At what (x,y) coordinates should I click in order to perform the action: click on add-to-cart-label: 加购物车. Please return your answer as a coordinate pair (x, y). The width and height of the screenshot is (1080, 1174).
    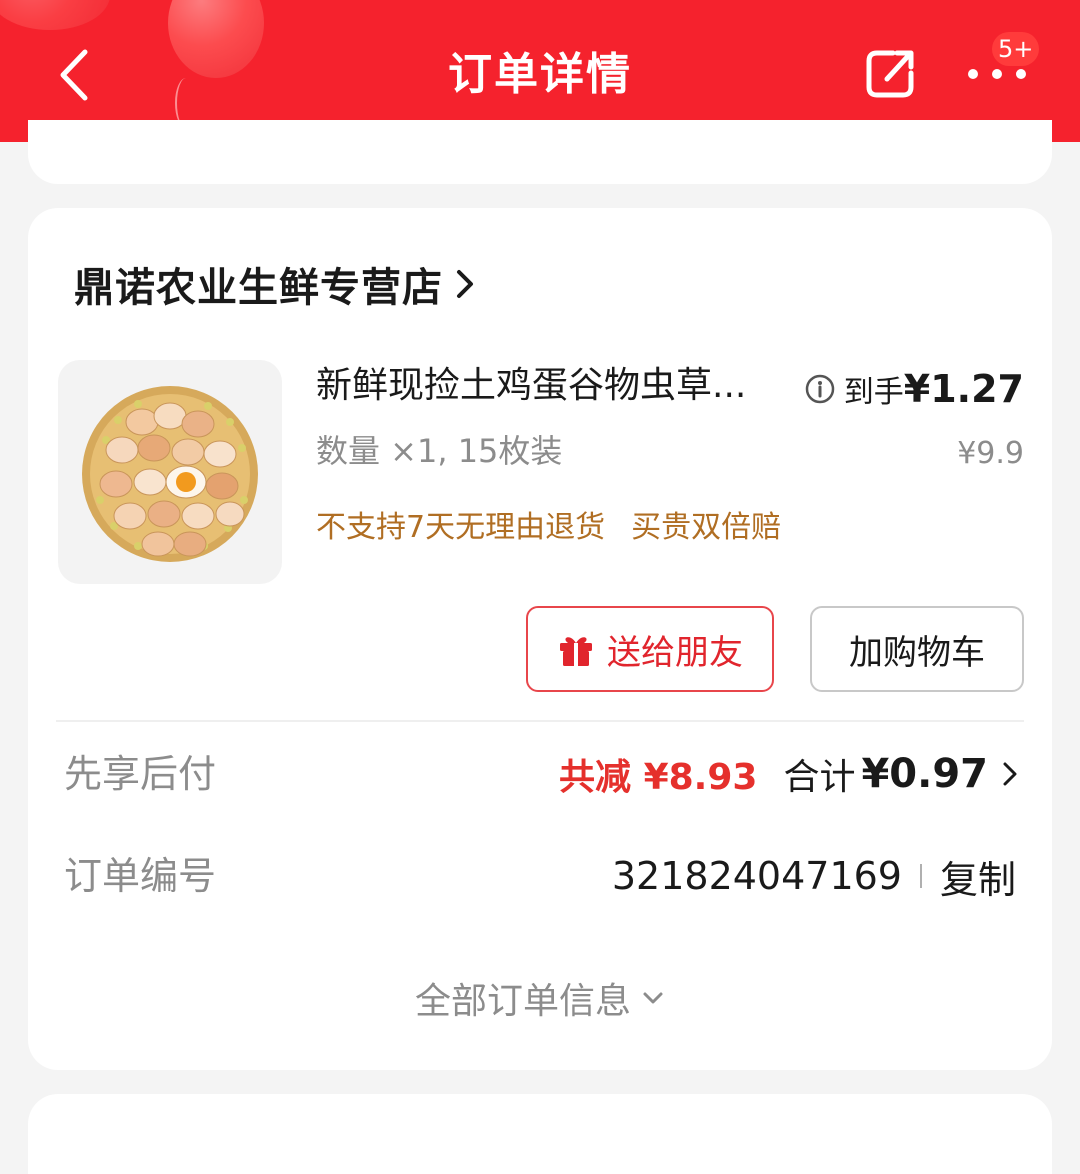
    Looking at the image, I should click on (917, 652).